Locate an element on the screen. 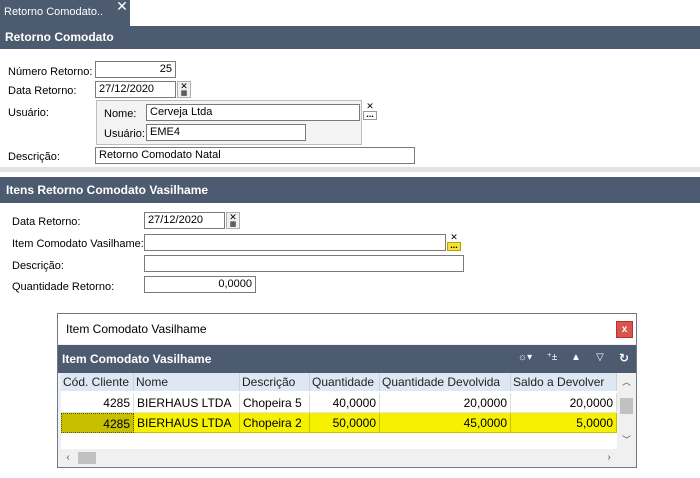  tab-retorno-comodato: Retorno Comodato.. is located at coordinates (65, 13).